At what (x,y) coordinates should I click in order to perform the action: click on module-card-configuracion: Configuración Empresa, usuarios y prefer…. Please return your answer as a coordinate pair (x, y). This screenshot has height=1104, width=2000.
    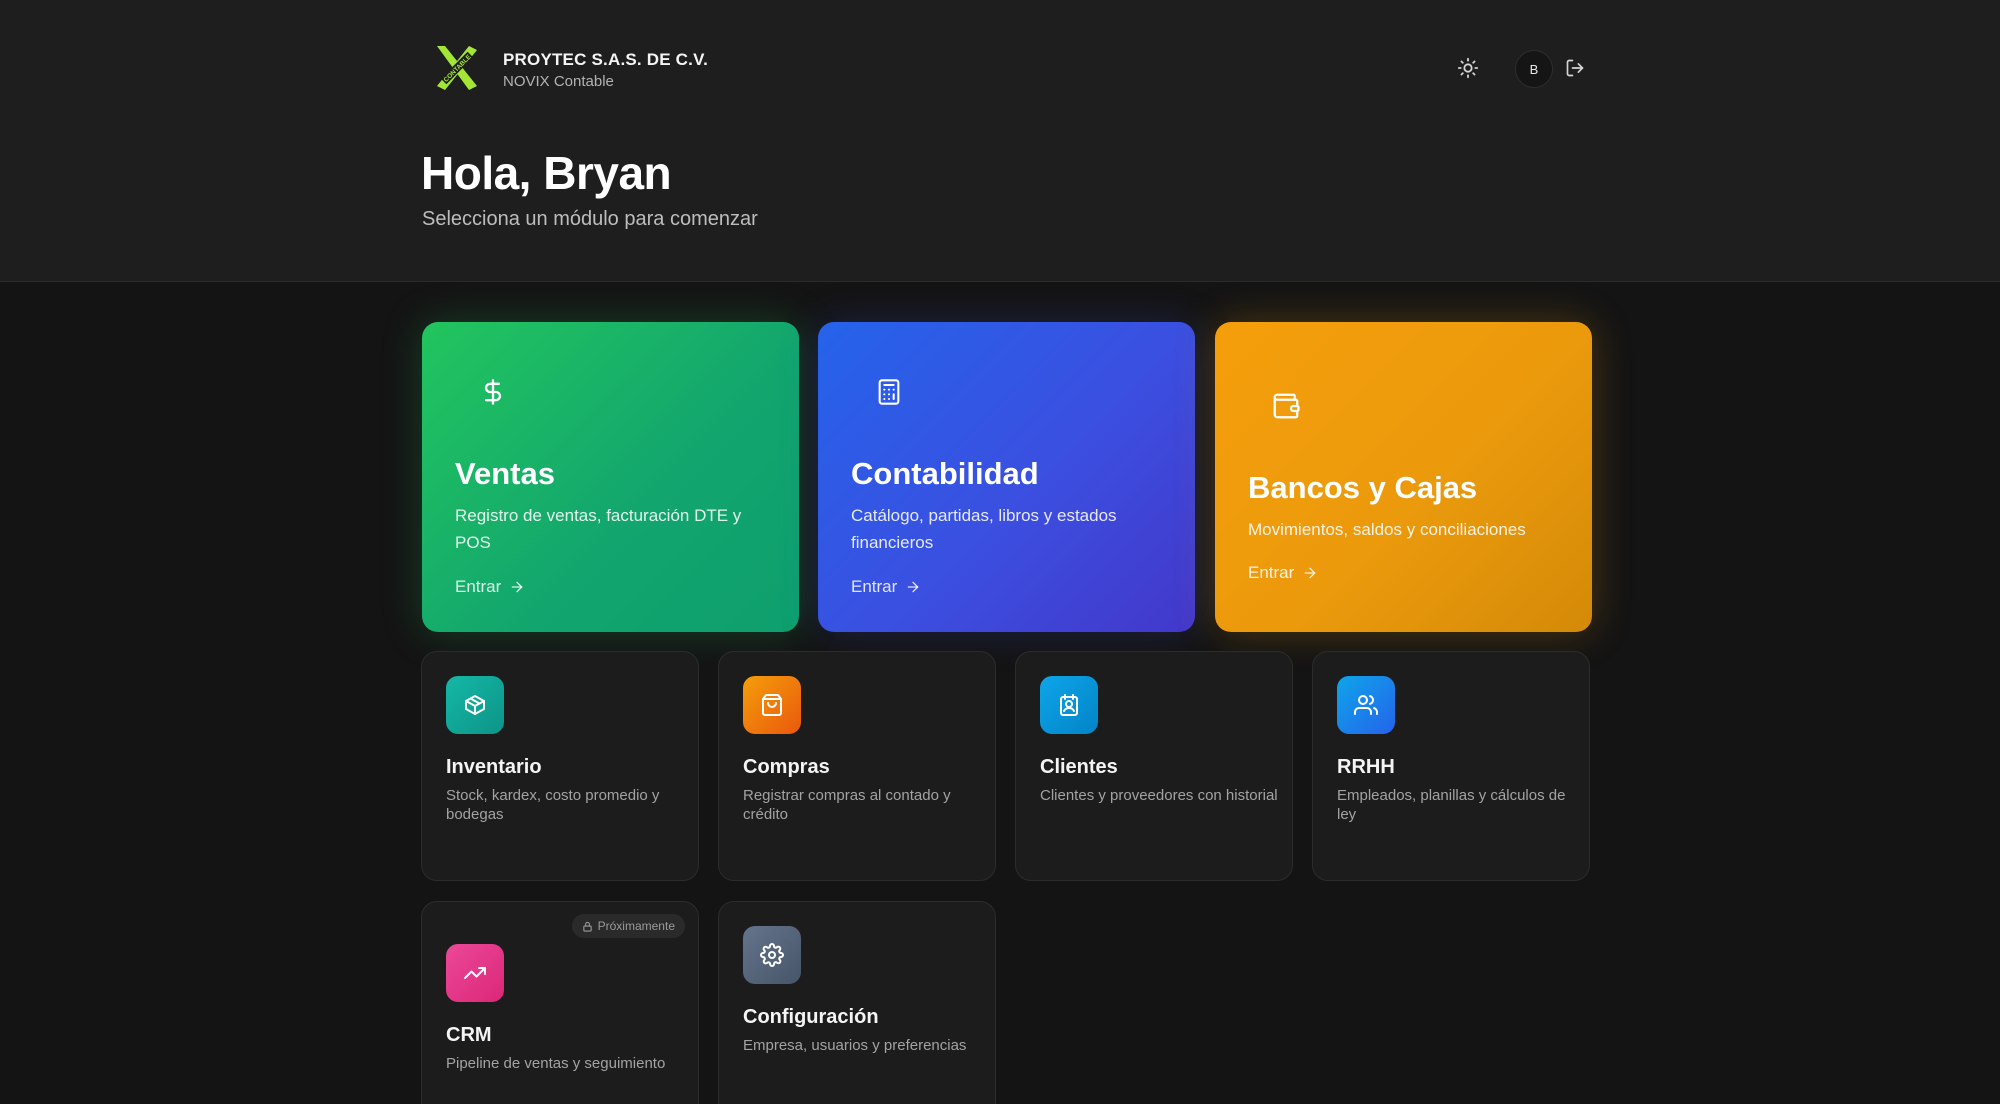
    Looking at the image, I should click on (857, 1002).